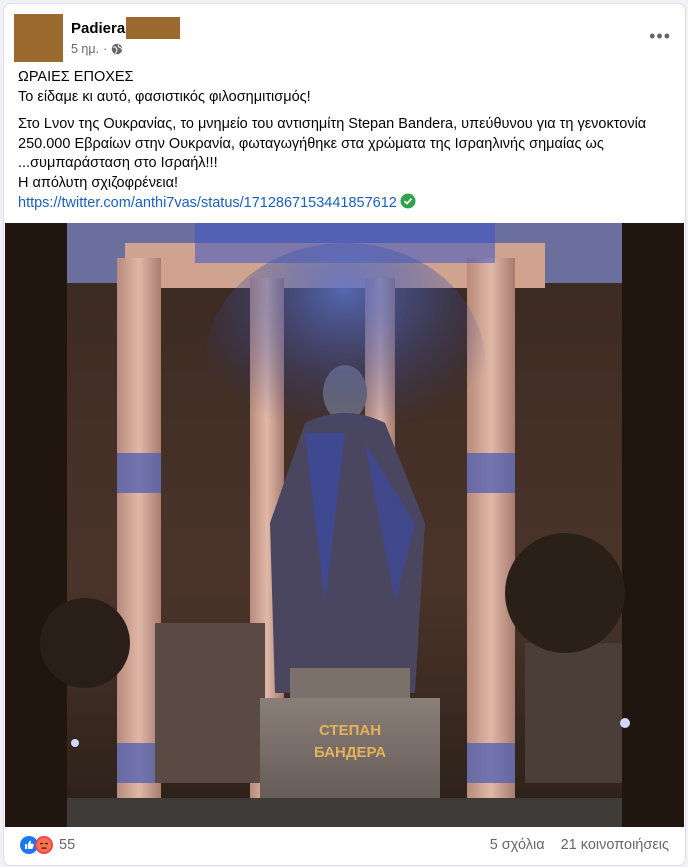 The image size is (688, 867). I want to click on post-footer: 55 5 σχόλια 21 κοινοποιήσεις, so click(344, 846).